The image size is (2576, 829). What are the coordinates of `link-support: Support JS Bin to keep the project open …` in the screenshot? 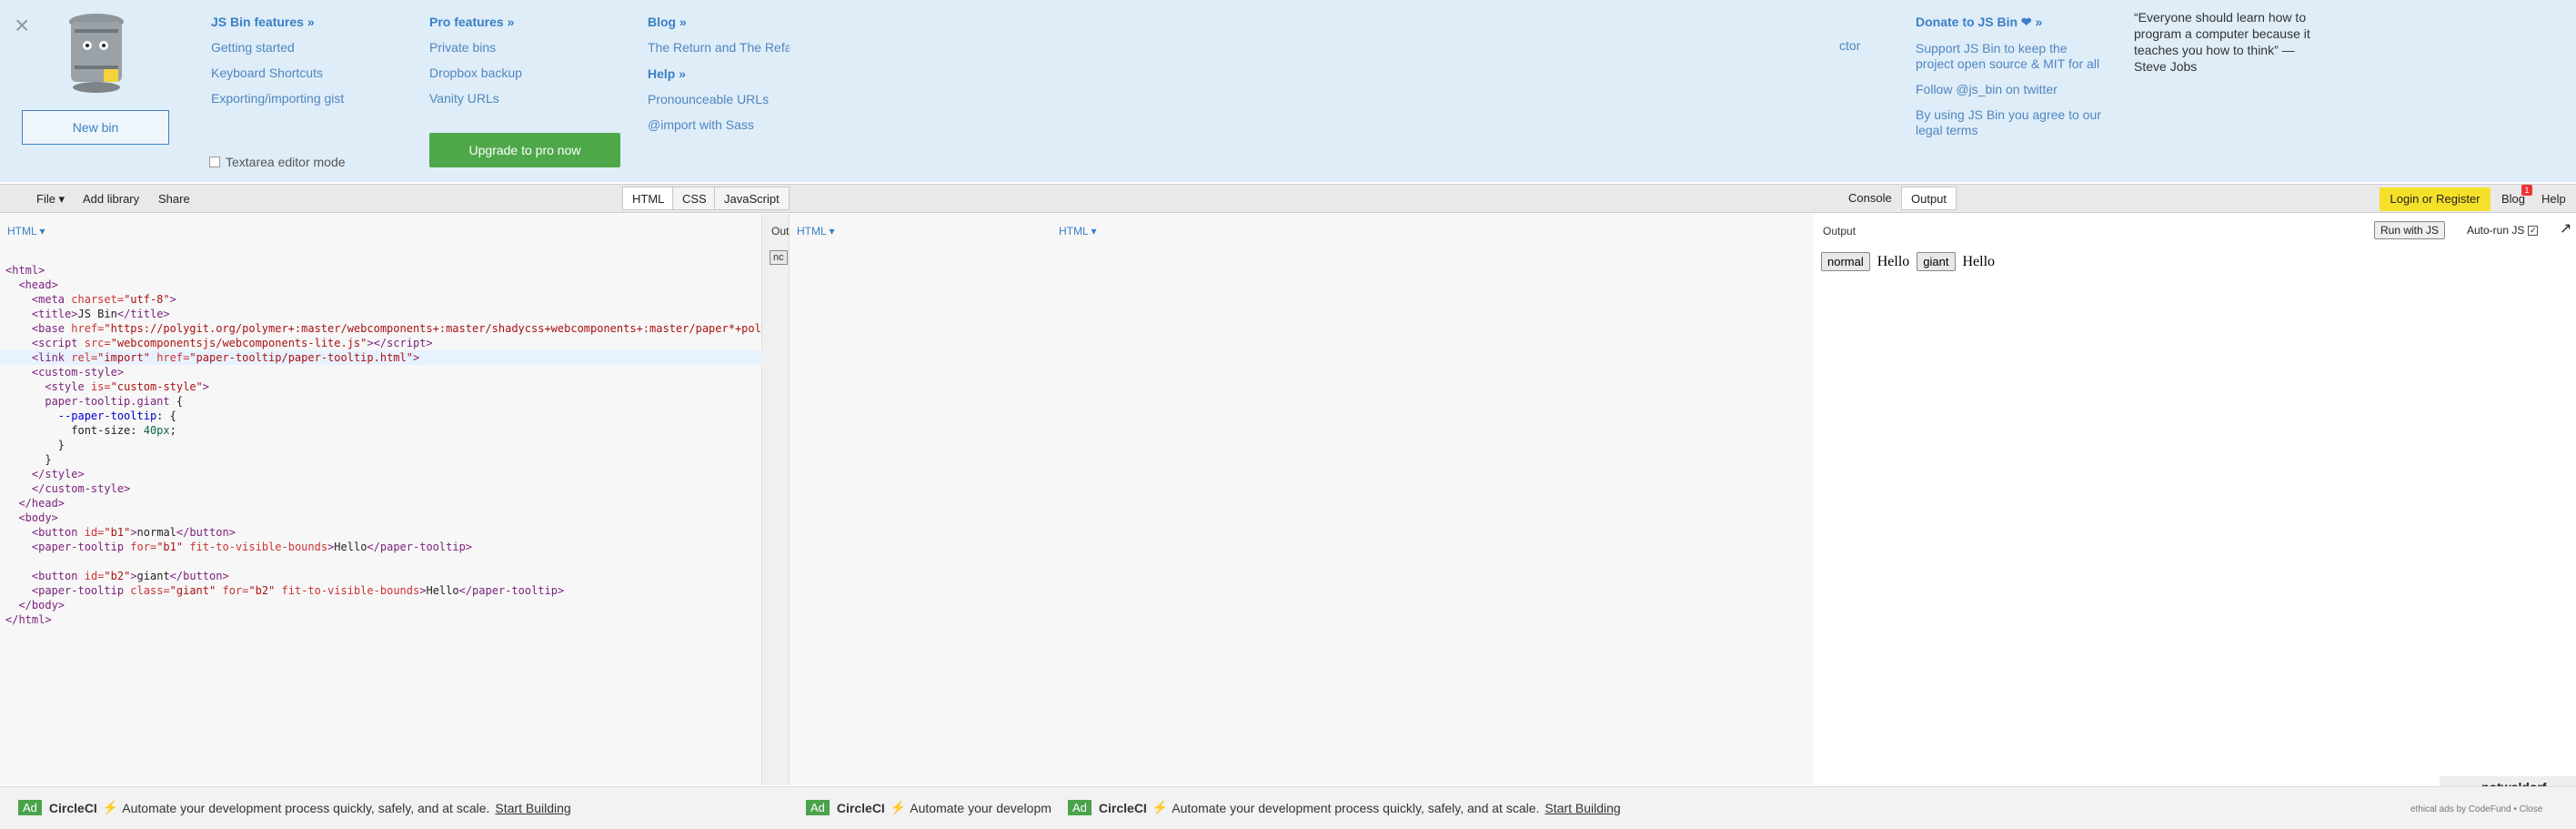 It's located at (2011, 56).